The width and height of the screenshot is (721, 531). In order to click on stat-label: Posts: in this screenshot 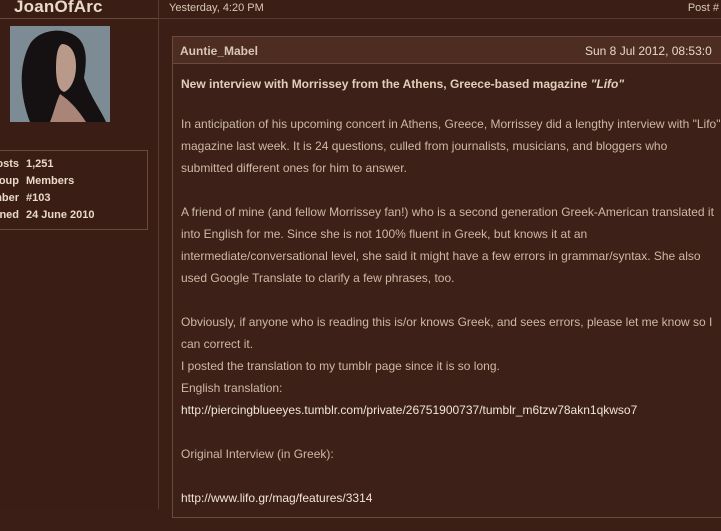, I will do `click(9, 164)`.